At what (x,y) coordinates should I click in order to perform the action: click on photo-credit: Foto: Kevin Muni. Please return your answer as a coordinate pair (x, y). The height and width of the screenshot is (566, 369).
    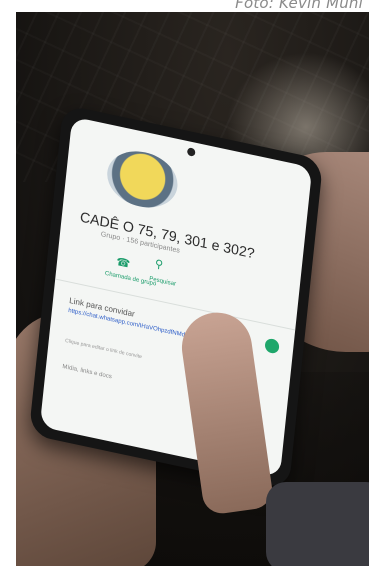
    Looking at the image, I should click on (299, 6).